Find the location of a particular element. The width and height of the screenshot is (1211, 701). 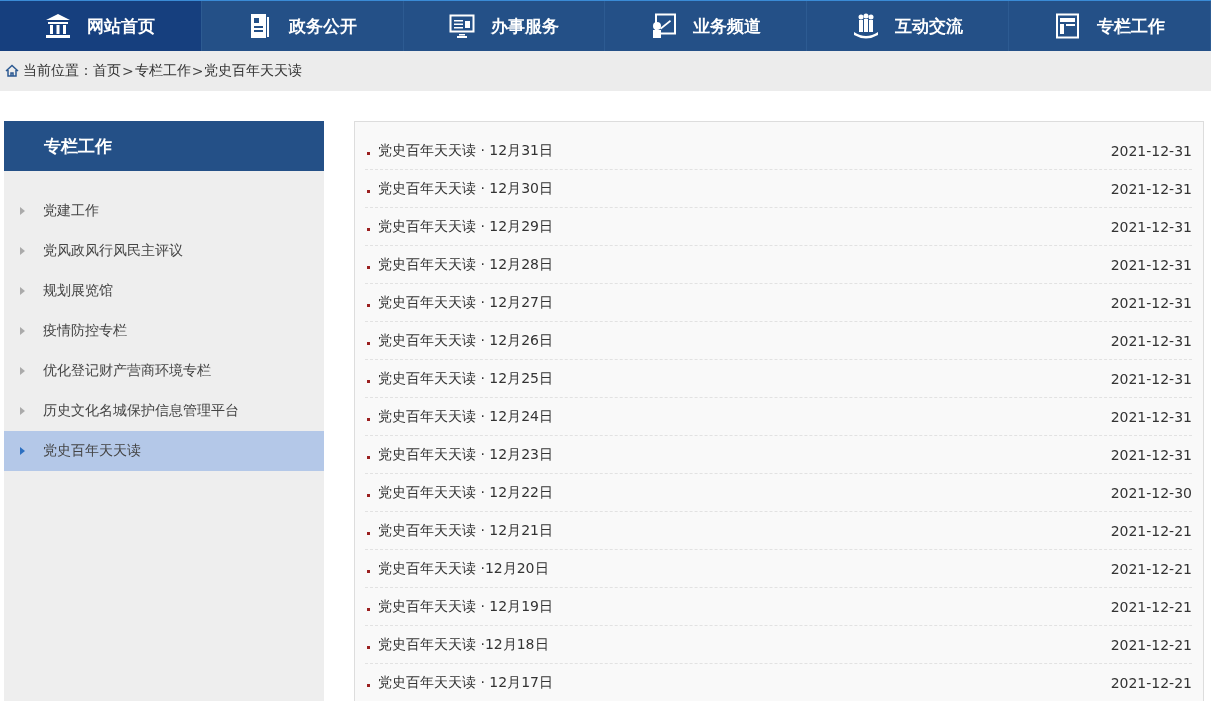

article-link: 党史百年天天读 · 12月25日 is located at coordinates (744, 378).